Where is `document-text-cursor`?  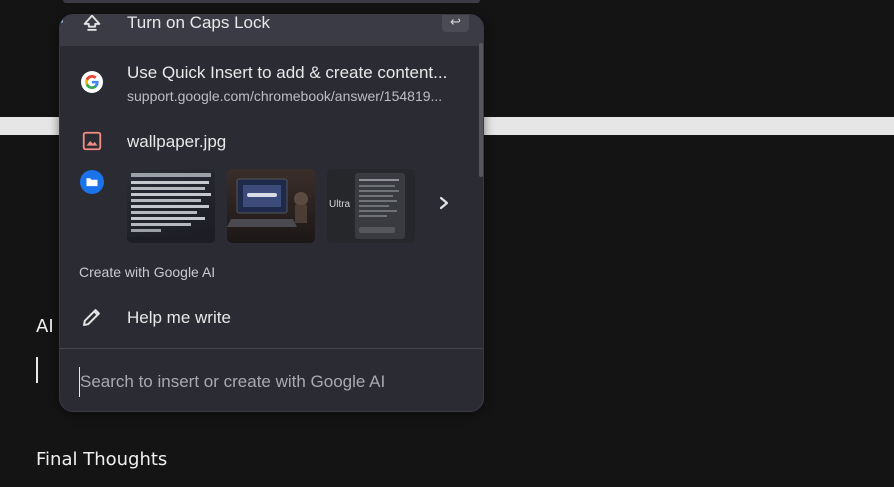 document-text-cursor is located at coordinates (37, 370).